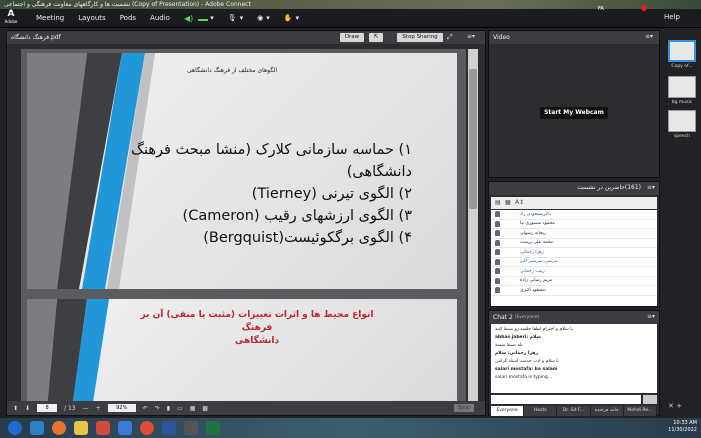 This screenshot has width=701, height=438. What do you see at coordinates (169, 428) in the screenshot?
I see `word-icon` at bounding box center [169, 428].